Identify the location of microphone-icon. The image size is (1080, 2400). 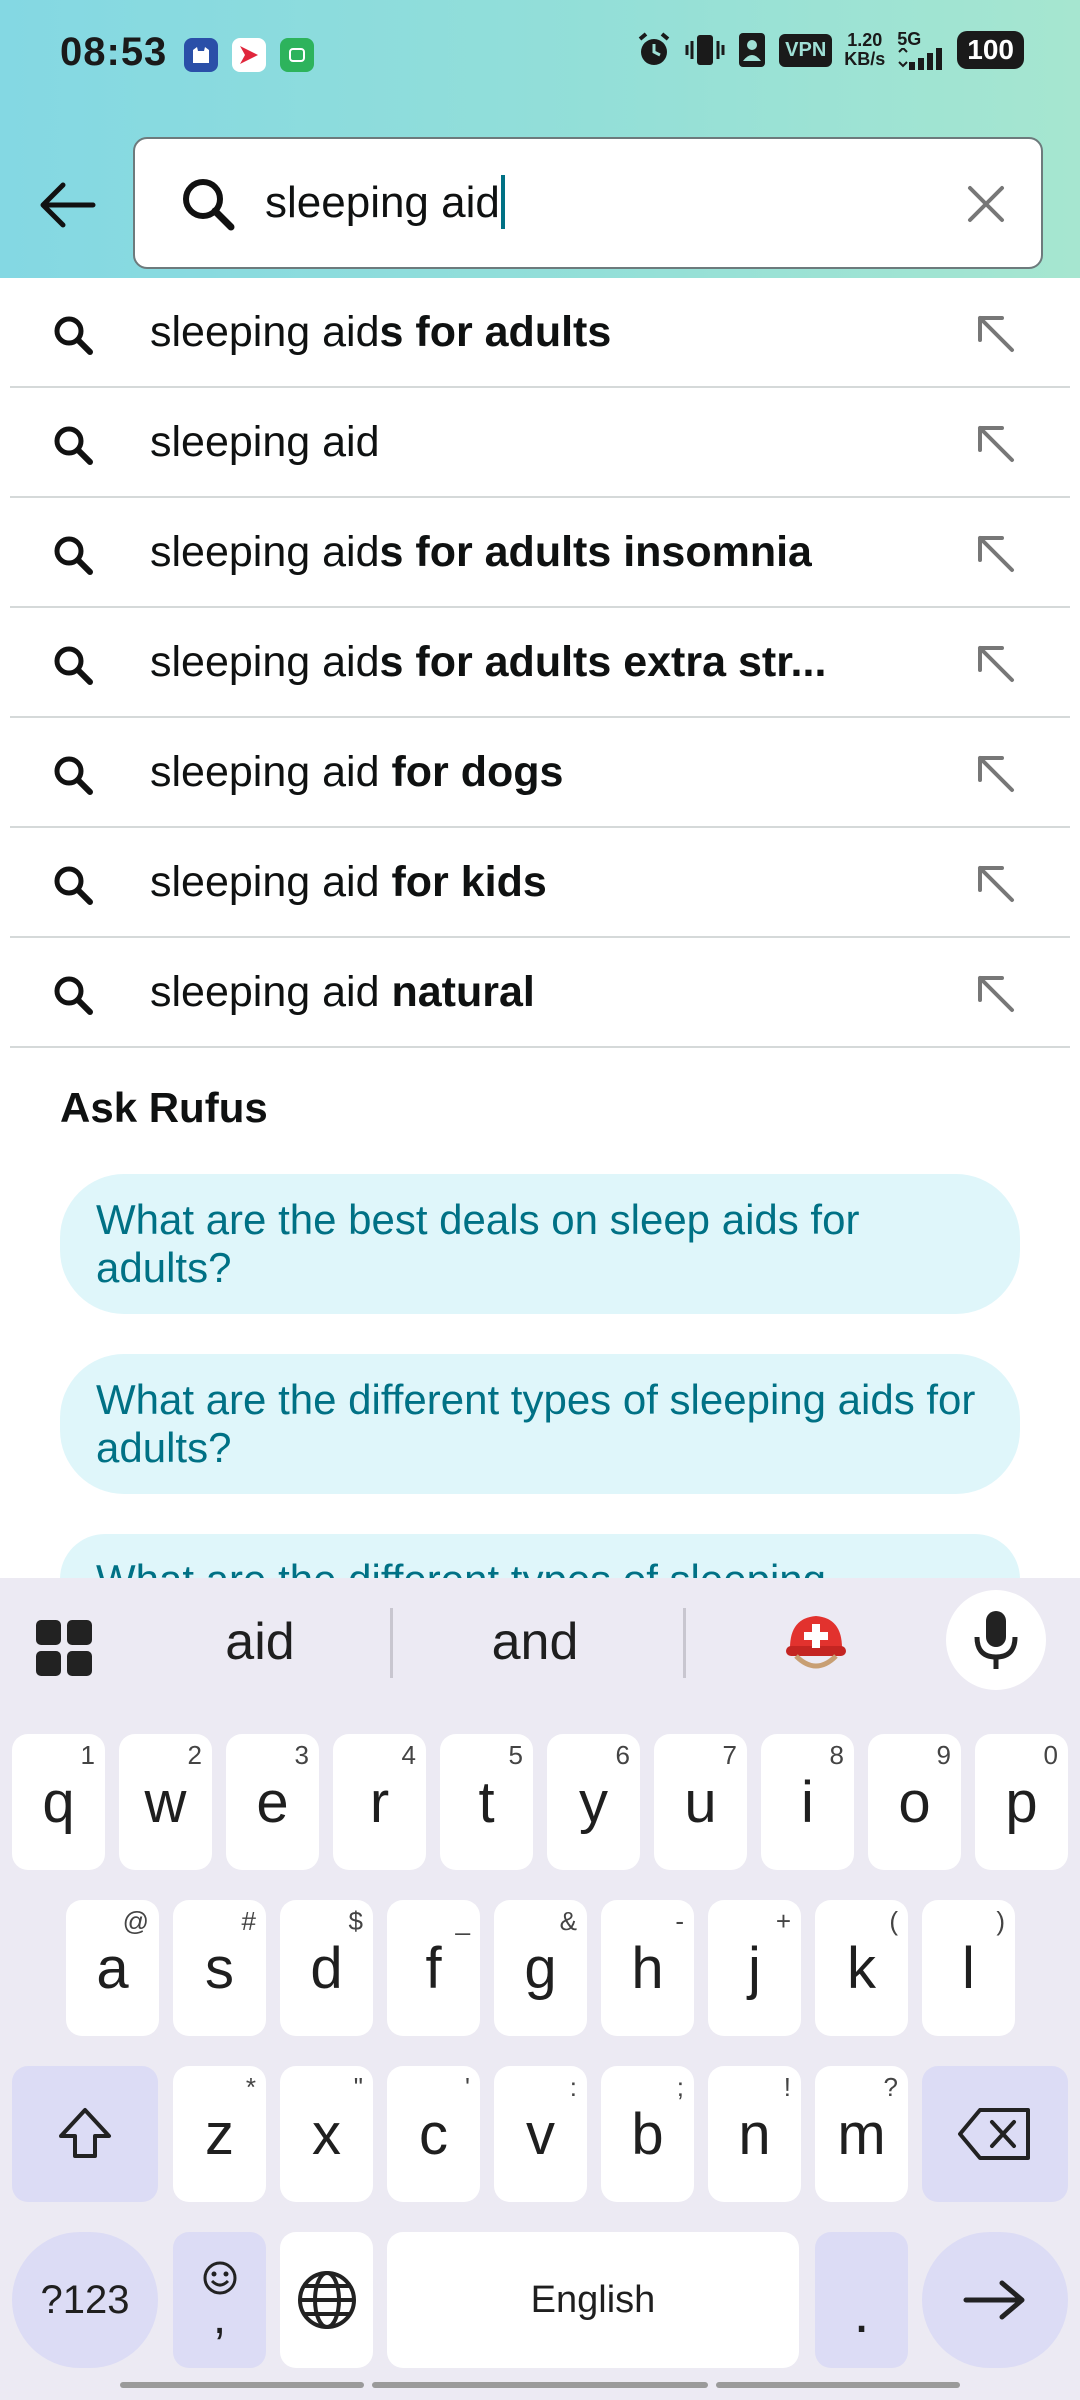
(996, 1640).